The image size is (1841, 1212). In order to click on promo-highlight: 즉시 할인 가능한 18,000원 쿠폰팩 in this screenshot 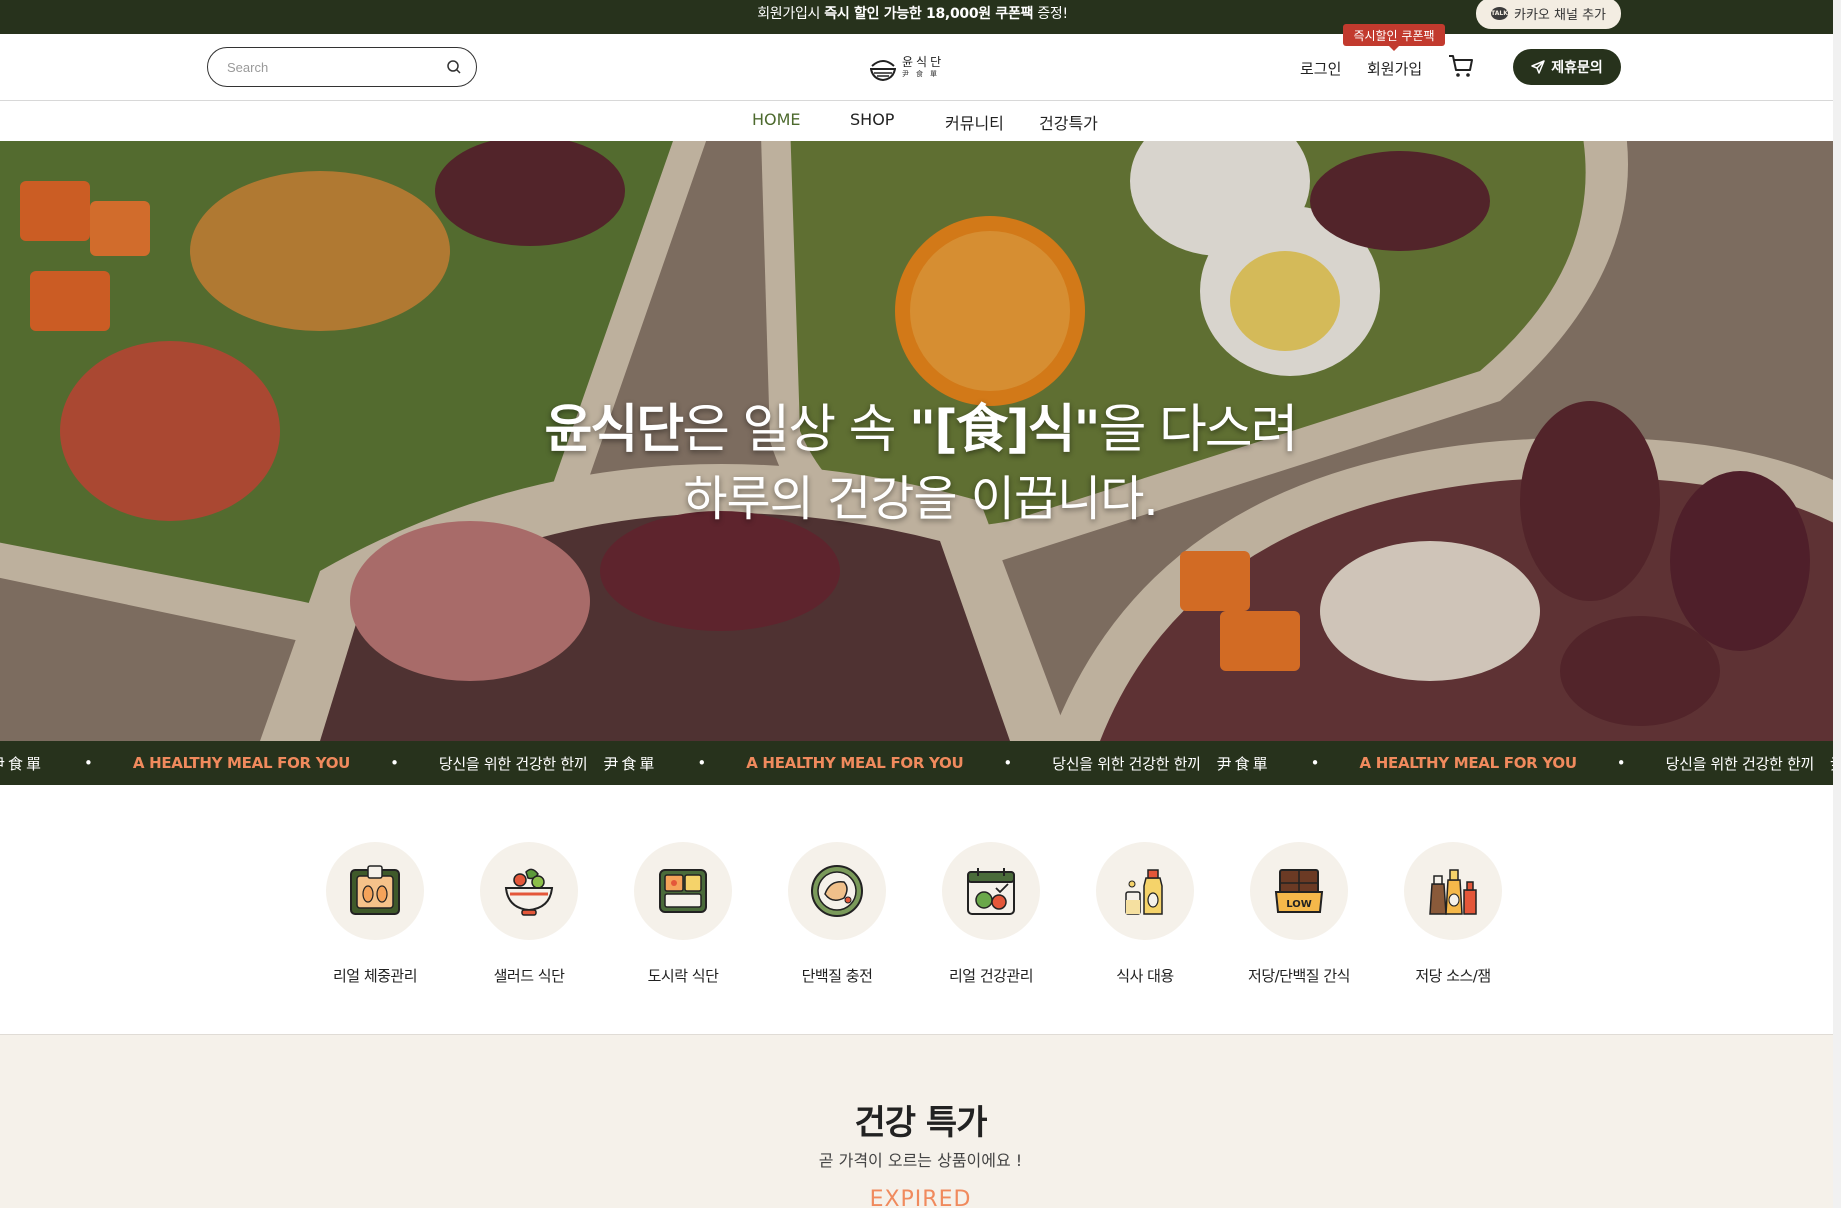, I will do `click(929, 14)`.